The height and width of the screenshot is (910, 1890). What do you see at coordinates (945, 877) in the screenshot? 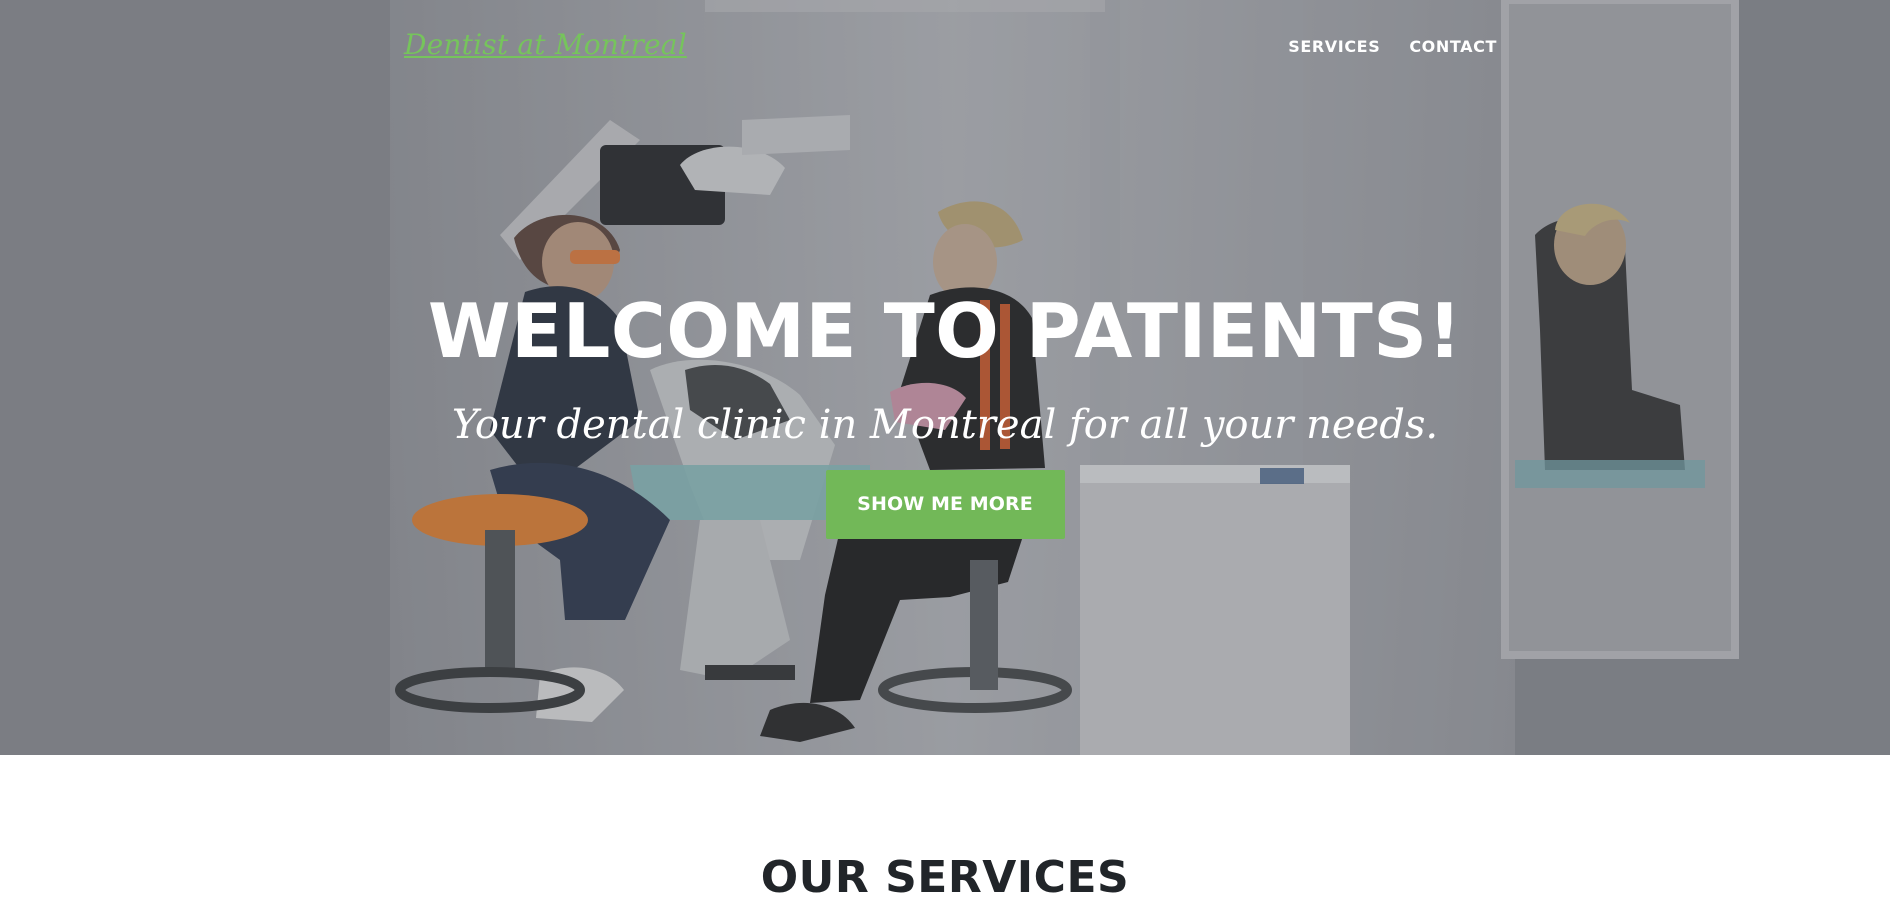
I see `services-heading: OUR SERVICES` at bounding box center [945, 877].